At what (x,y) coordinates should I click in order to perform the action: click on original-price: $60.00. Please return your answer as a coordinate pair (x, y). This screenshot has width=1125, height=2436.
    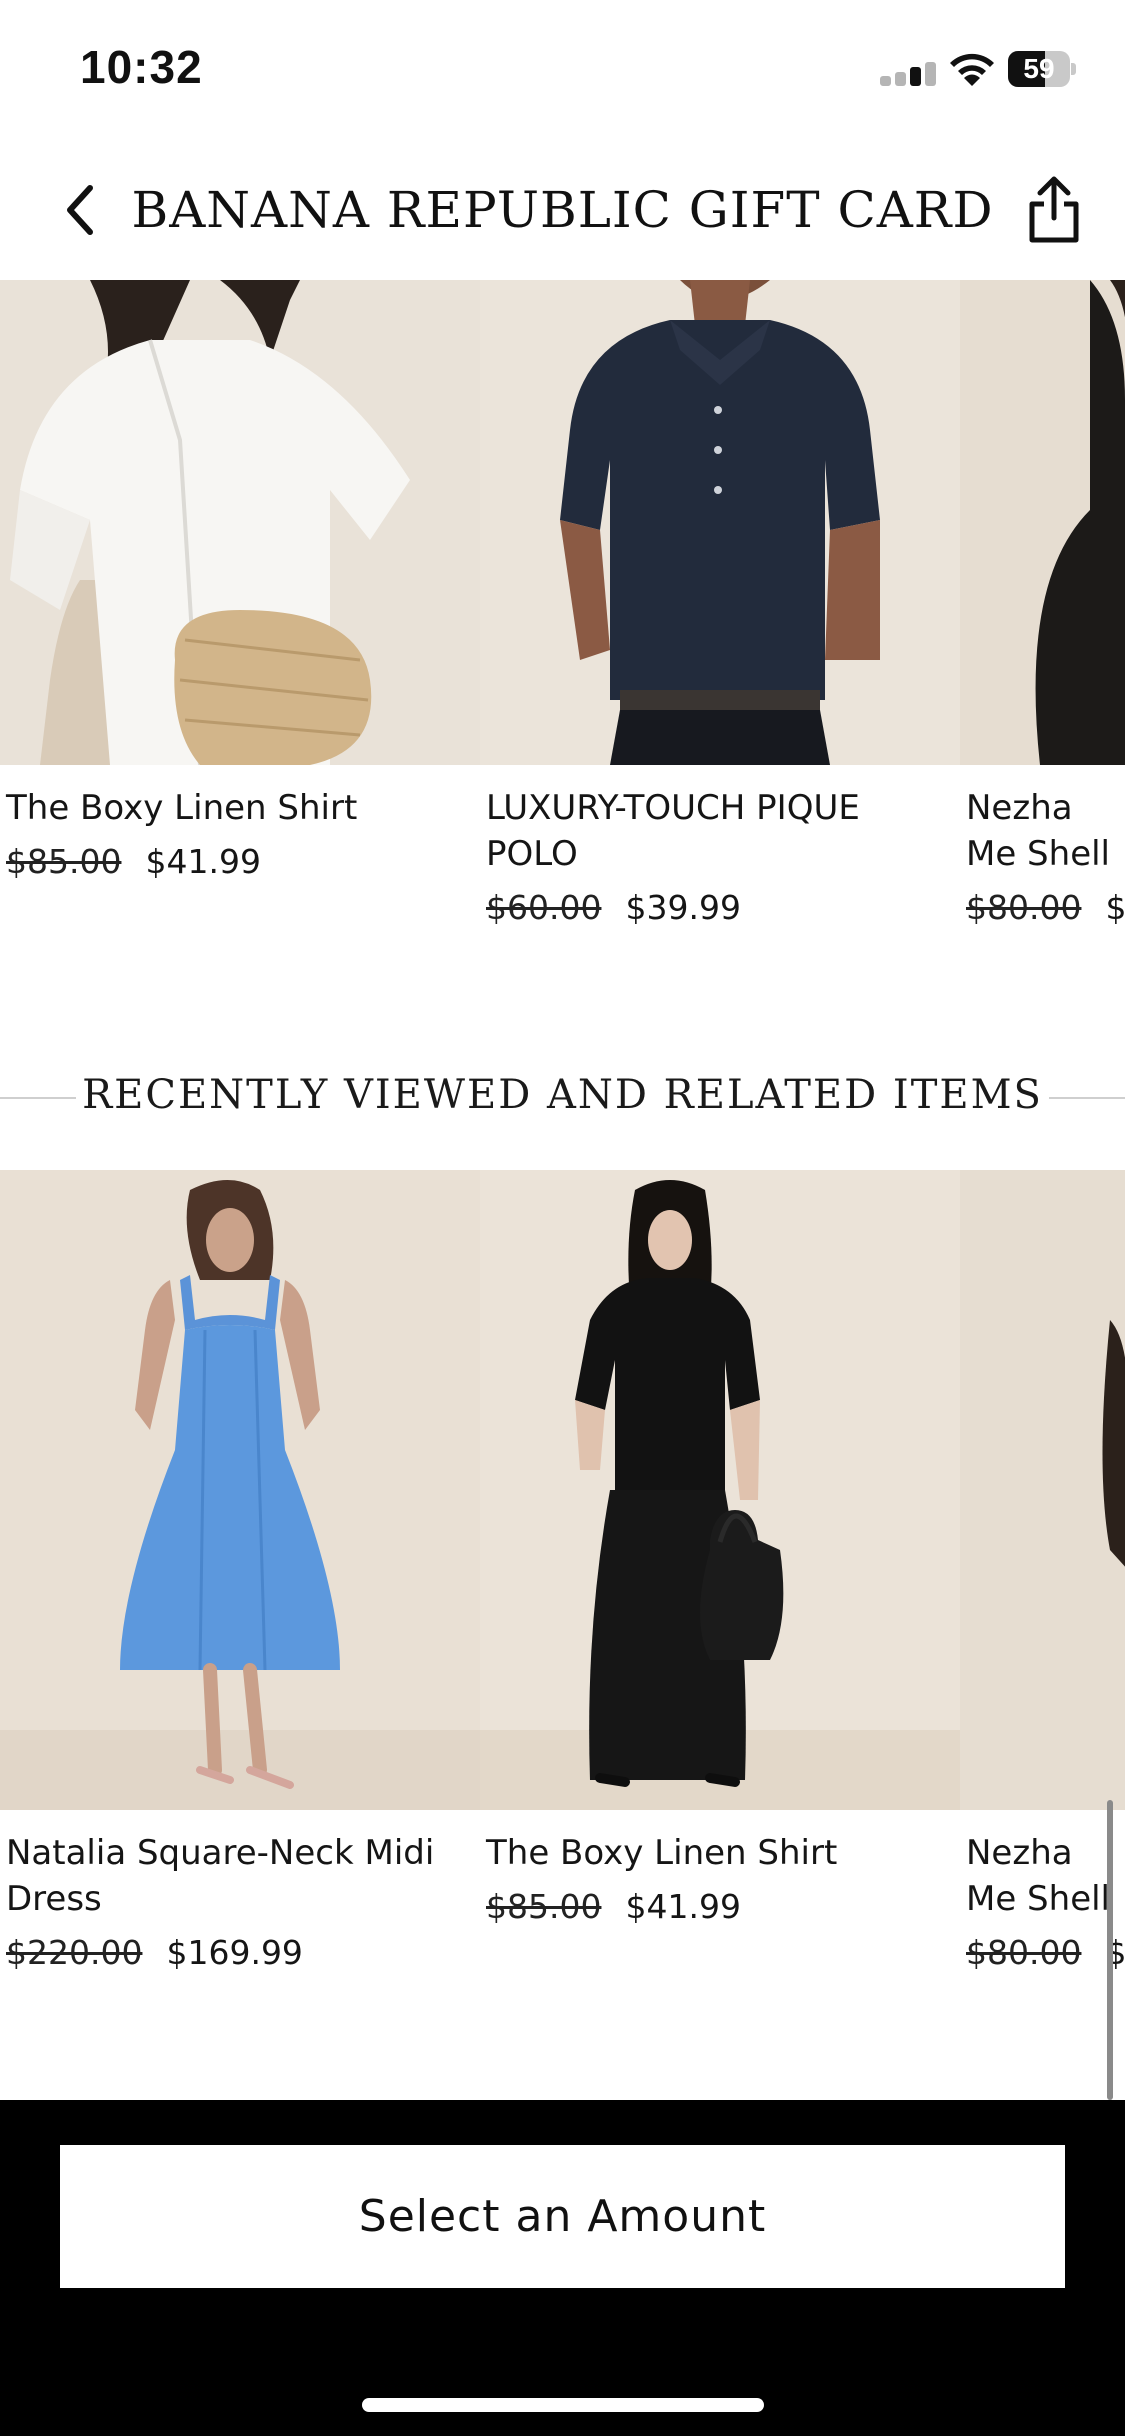
    Looking at the image, I should click on (544, 907).